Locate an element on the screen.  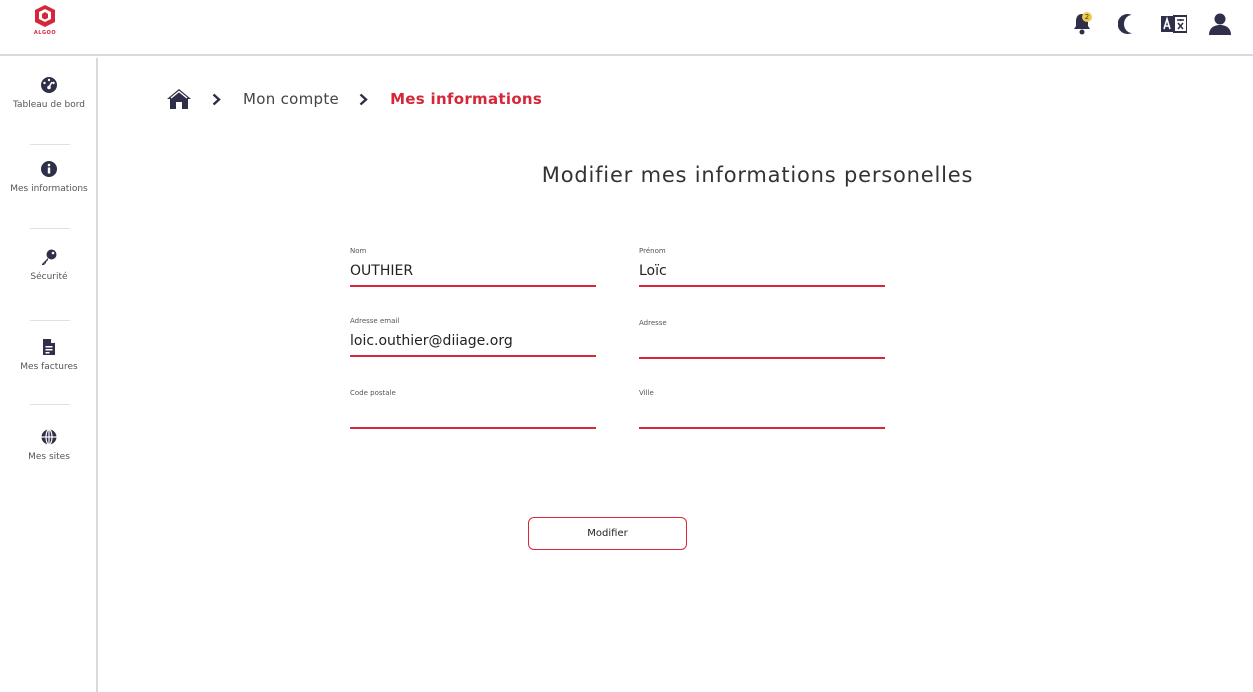
nom-input is located at coordinates (473, 271).